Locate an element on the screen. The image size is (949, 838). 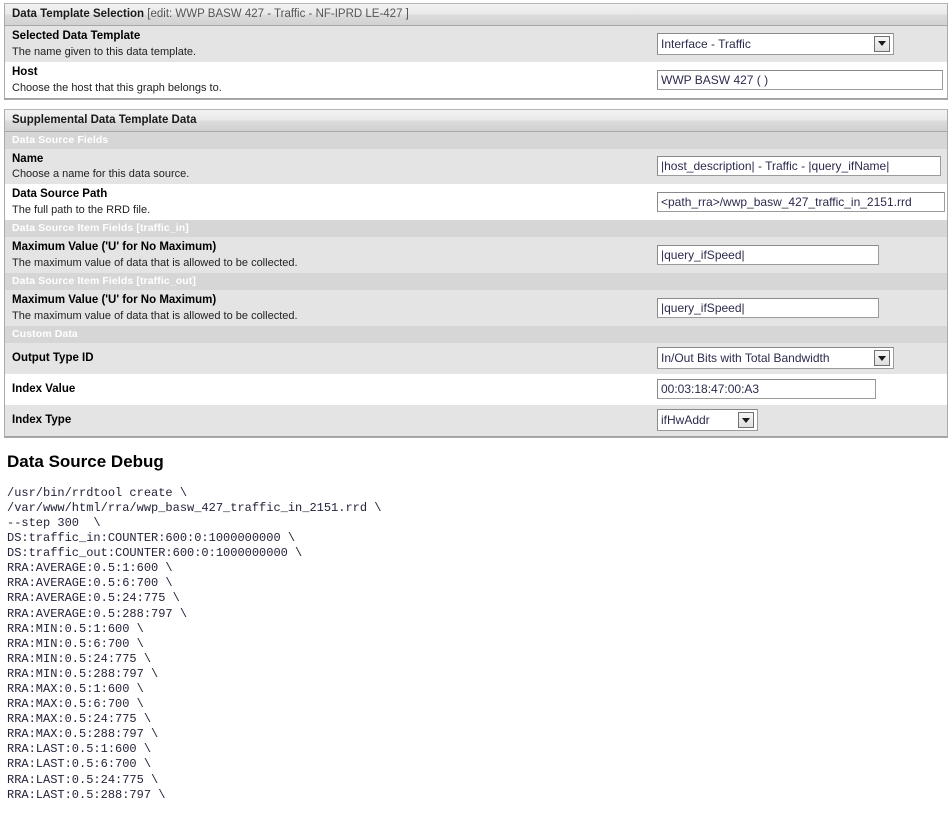
field-wrap-output-type-id: In/Out Bits with Total Bandwidth is located at coordinates (801, 358).